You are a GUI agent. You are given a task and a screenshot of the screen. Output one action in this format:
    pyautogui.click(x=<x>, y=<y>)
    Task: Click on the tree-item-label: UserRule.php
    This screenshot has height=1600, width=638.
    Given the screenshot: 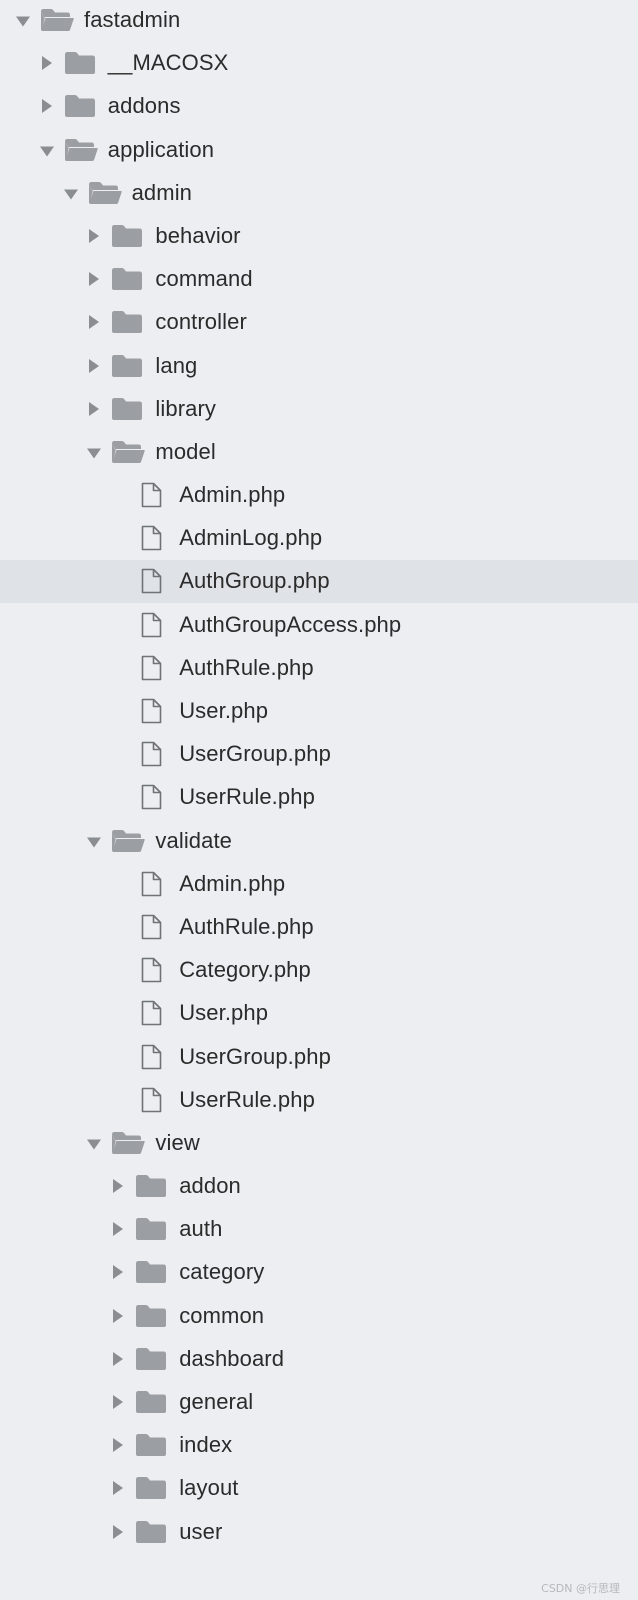 What is the action you would take?
    pyautogui.click(x=247, y=797)
    